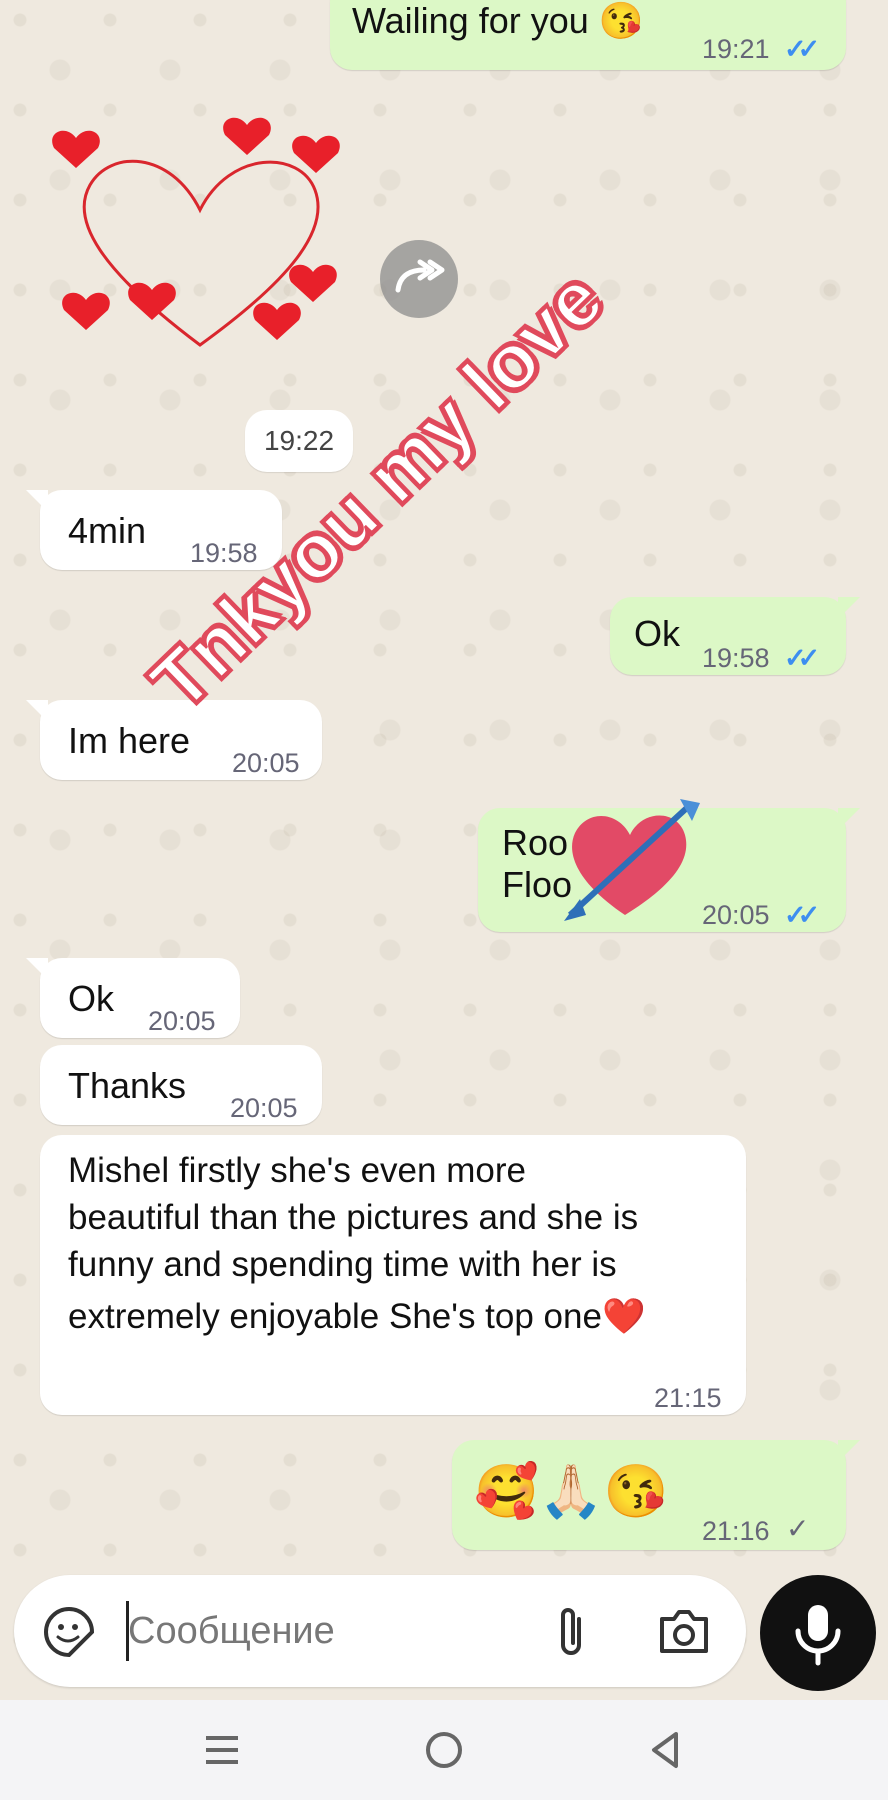  What do you see at coordinates (107, 530) in the screenshot?
I see `message-text: 4min` at bounding box center [107, 530].